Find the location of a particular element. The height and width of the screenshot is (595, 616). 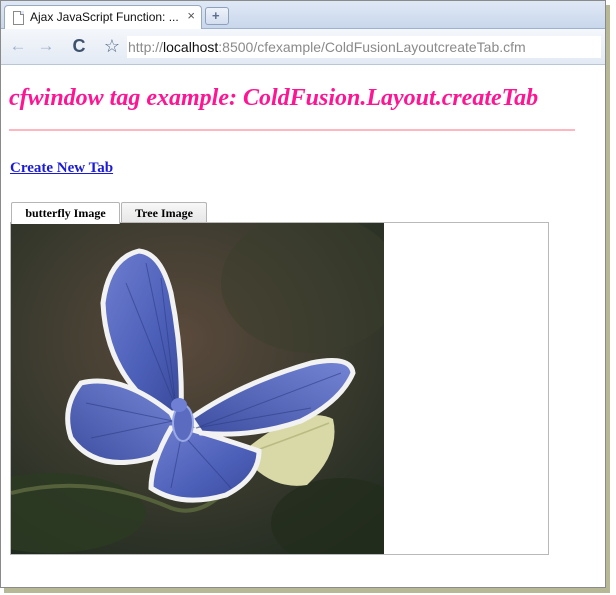

page-icon is located at coordinates (18, 18).